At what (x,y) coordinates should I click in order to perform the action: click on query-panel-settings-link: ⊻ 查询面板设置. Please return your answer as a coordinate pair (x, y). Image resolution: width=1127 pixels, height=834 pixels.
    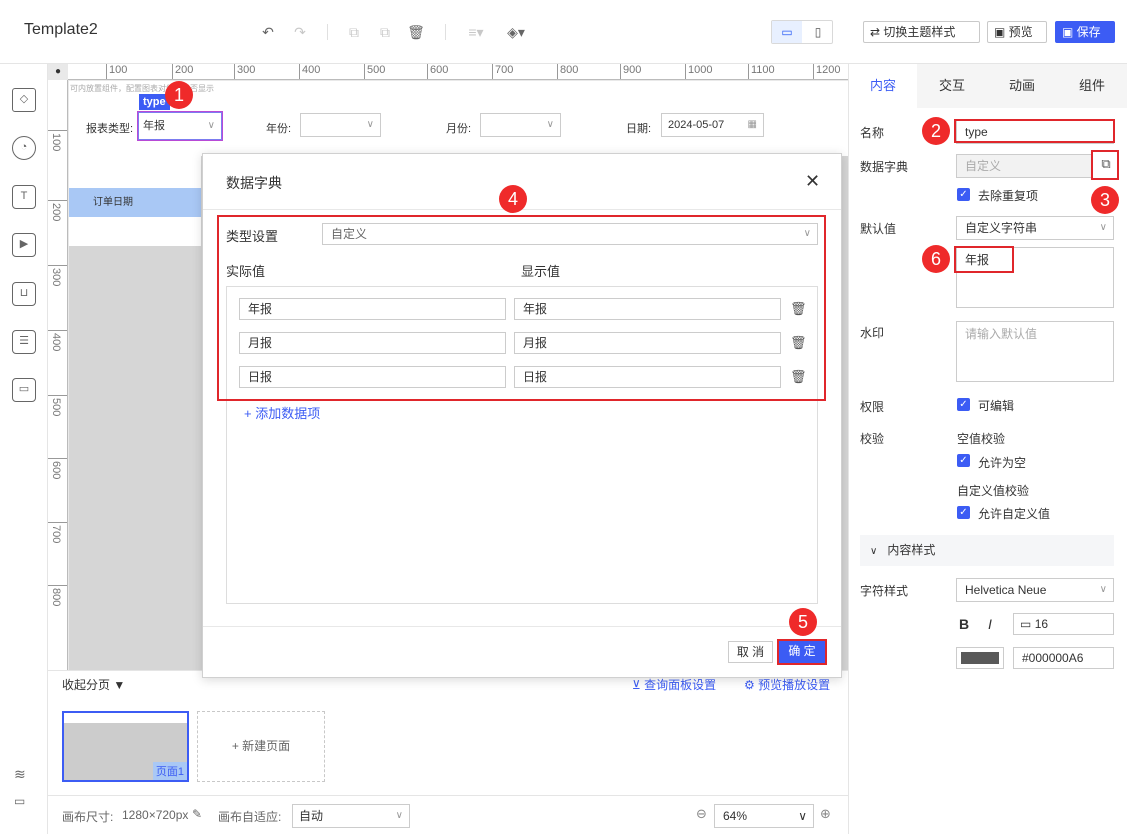
    Looking at the image, I should click on (674, 684).